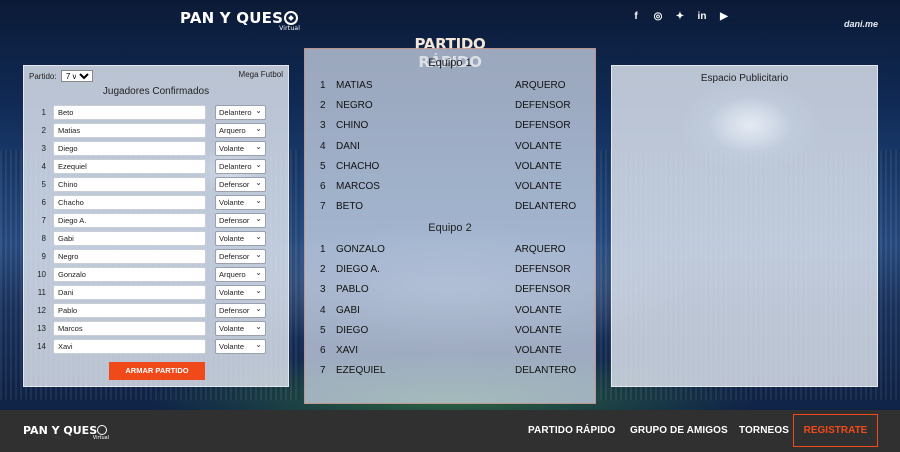 Image resolution: width=900 pixels, height=452 pixels. Describe the element at coordinates (129, 292) in the screenshot. I see `player-name-input: Dani` at that location.